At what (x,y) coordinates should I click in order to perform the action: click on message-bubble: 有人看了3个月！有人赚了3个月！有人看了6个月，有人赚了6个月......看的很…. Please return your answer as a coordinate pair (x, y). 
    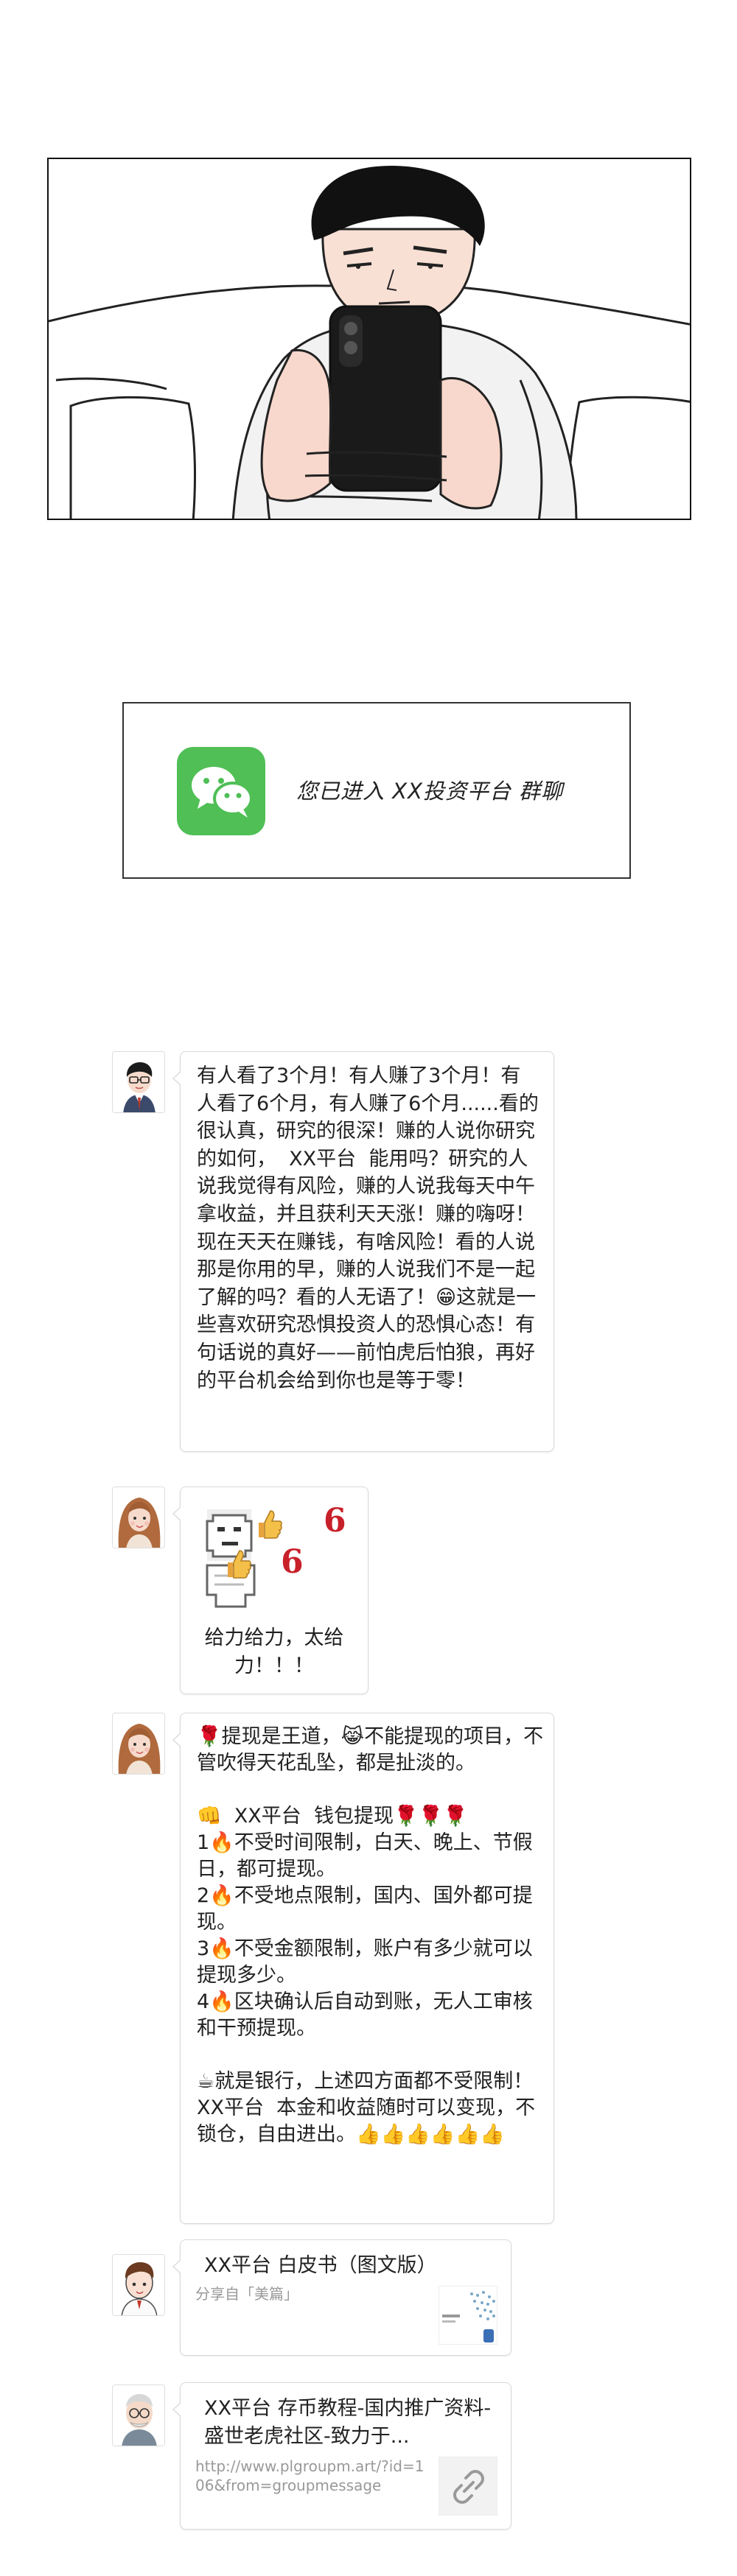
    Looking at the image, I should click on (363, 1251).